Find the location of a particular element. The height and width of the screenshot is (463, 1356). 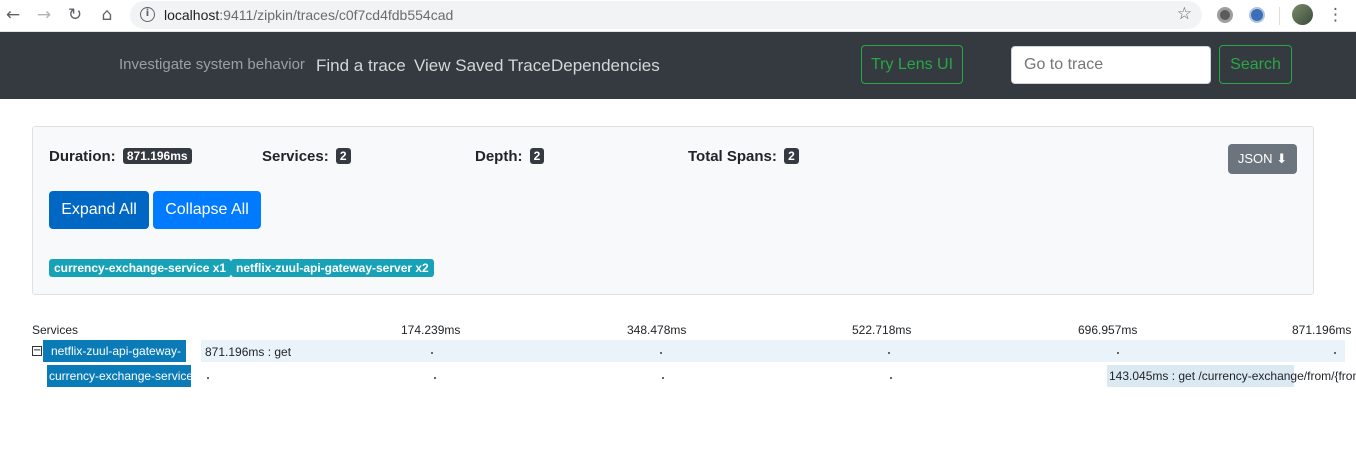

depth-label: Depth: is located at coordinates (499, 156).